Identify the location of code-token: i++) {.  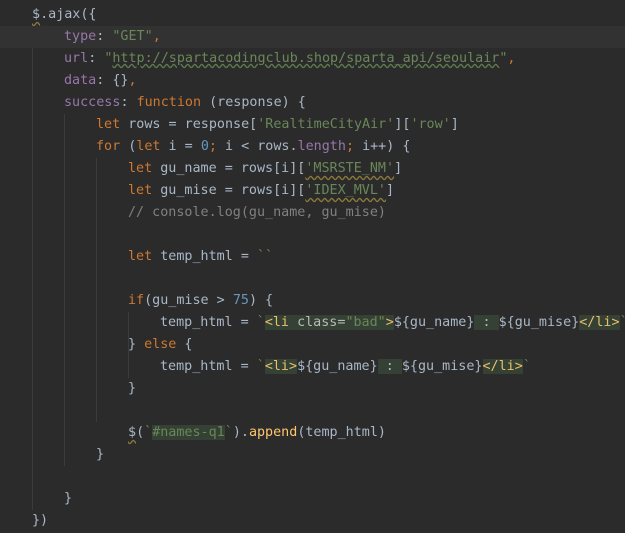
(386, 146).